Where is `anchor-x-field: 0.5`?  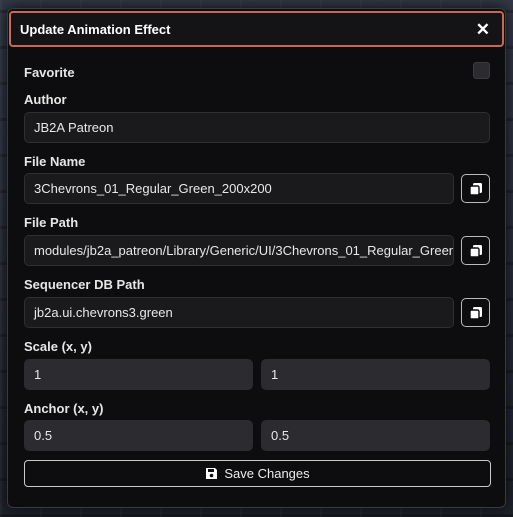 anchor-x-field: 0.5 is located at coordinates (138, 435).